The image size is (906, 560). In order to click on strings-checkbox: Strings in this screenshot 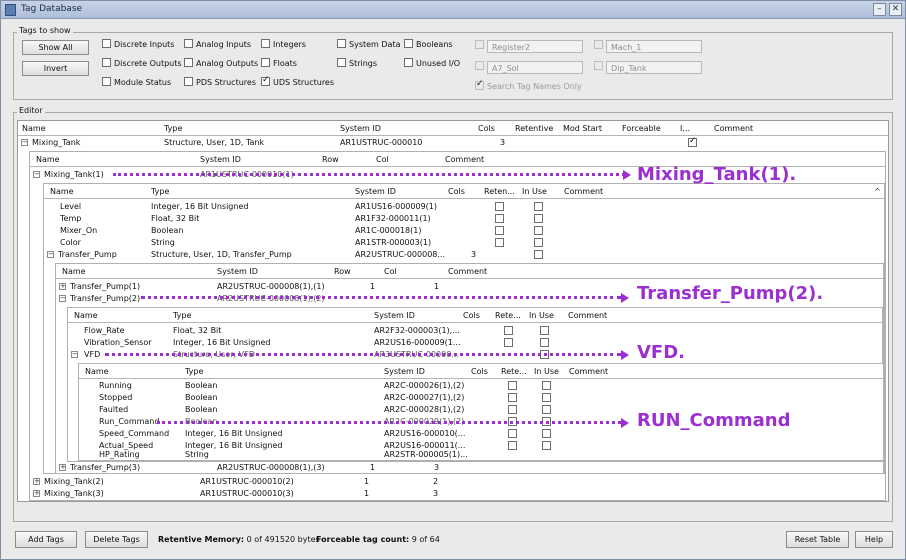, I will do `click(357, 63)`.